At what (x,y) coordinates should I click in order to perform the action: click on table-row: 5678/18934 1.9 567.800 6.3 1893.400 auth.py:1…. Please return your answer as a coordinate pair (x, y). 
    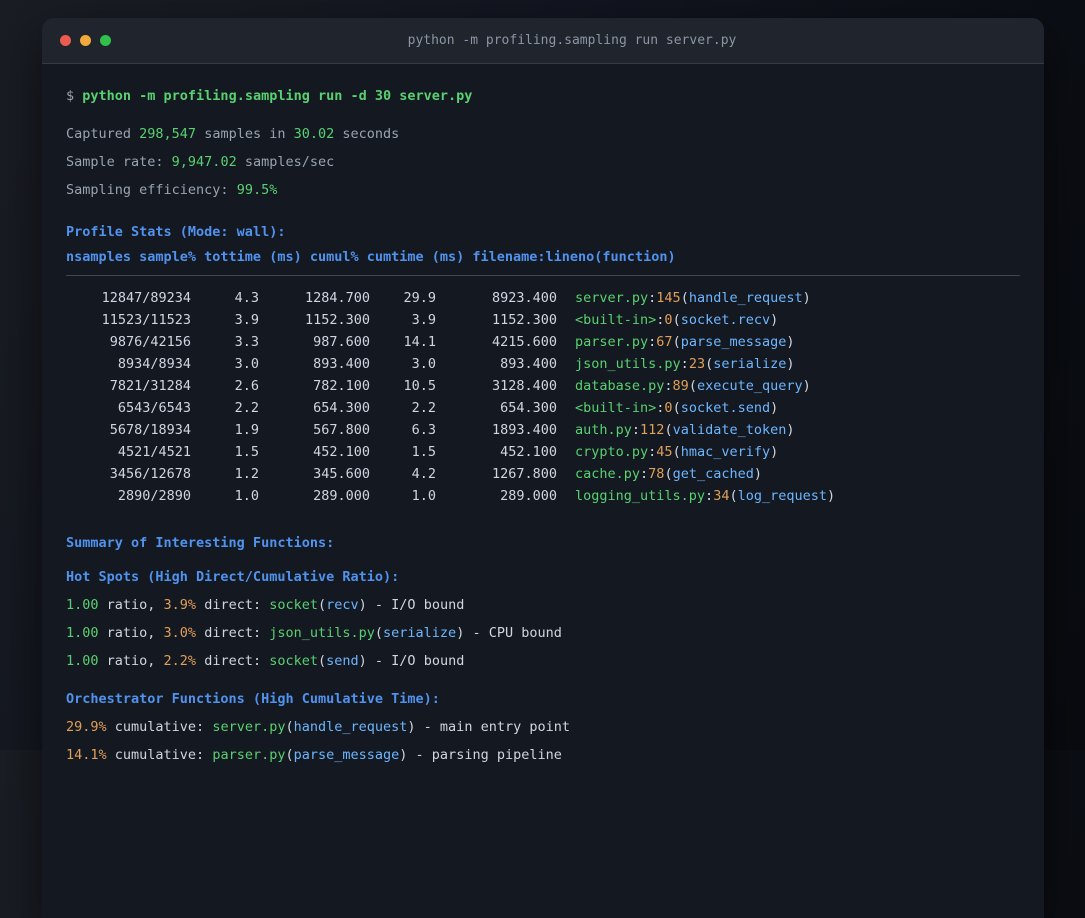
    Looking at the image, I should click on (543, 430).